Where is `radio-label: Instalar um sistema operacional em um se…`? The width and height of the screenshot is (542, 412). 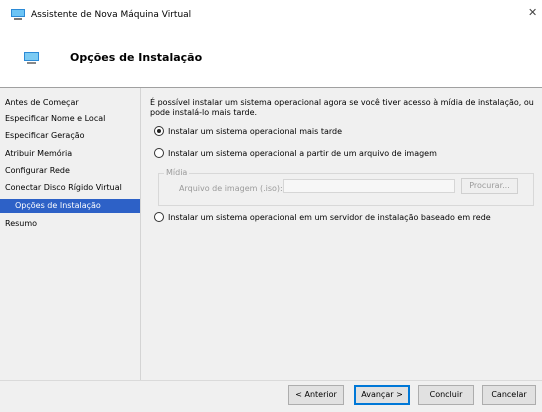
radio-label: Instalar um sistema operacional em um se… is located at coordinates (329, 217).